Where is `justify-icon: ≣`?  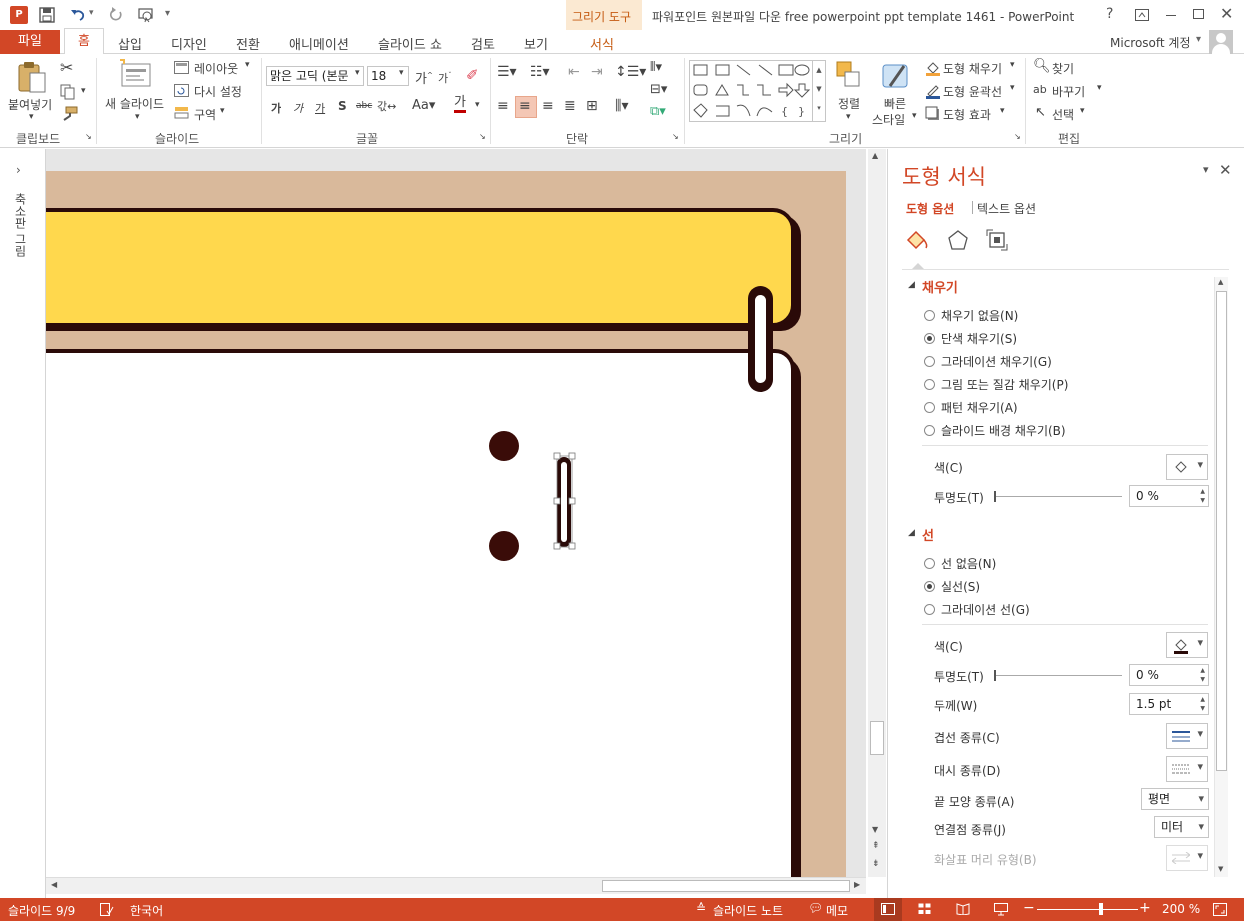
justify-icon: ≣ is located at coordinates (570, 106).